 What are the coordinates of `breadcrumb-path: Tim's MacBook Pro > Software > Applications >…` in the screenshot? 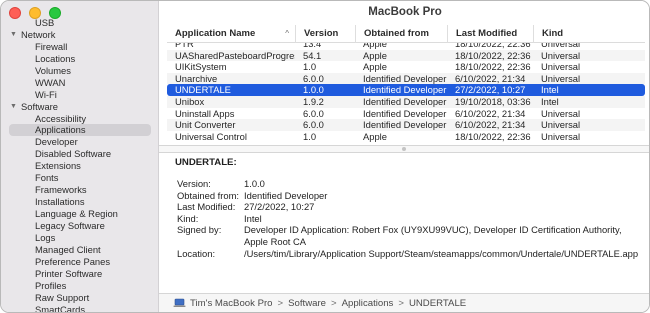 It's located at (328, 303).